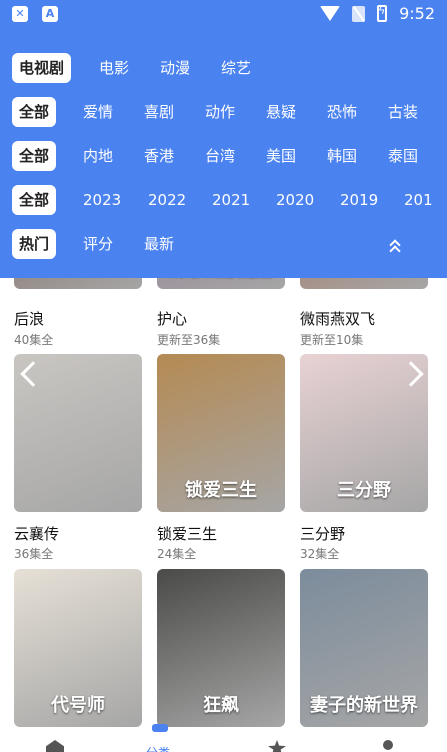  I want to click on favorites-icon, so click(277, 746).